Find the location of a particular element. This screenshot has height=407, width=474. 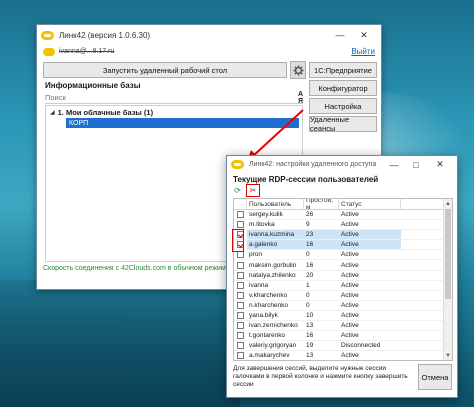

search-input is located at coordinates (160, 97).